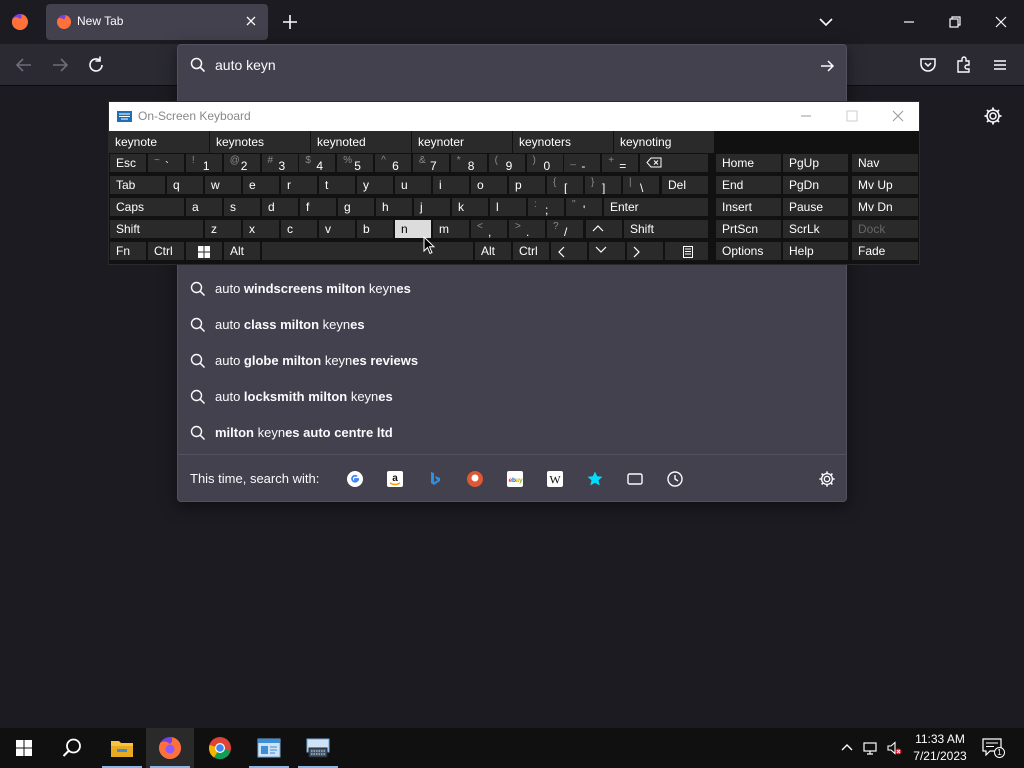 This screenshot has width=1024, height=768. I want to click on suggestion-item: milton keynes auto centre ltd, so click(512, 433).